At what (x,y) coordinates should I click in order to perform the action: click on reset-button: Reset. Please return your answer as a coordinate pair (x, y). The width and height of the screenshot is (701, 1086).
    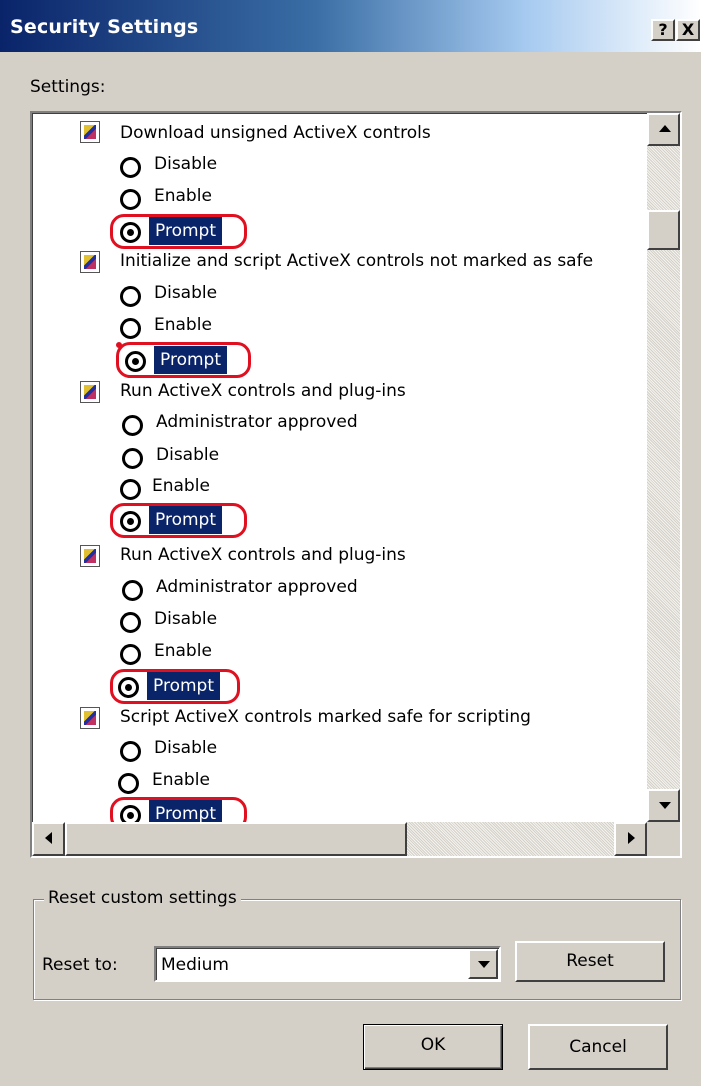
    Looking at the image, I should click on (590, 961).